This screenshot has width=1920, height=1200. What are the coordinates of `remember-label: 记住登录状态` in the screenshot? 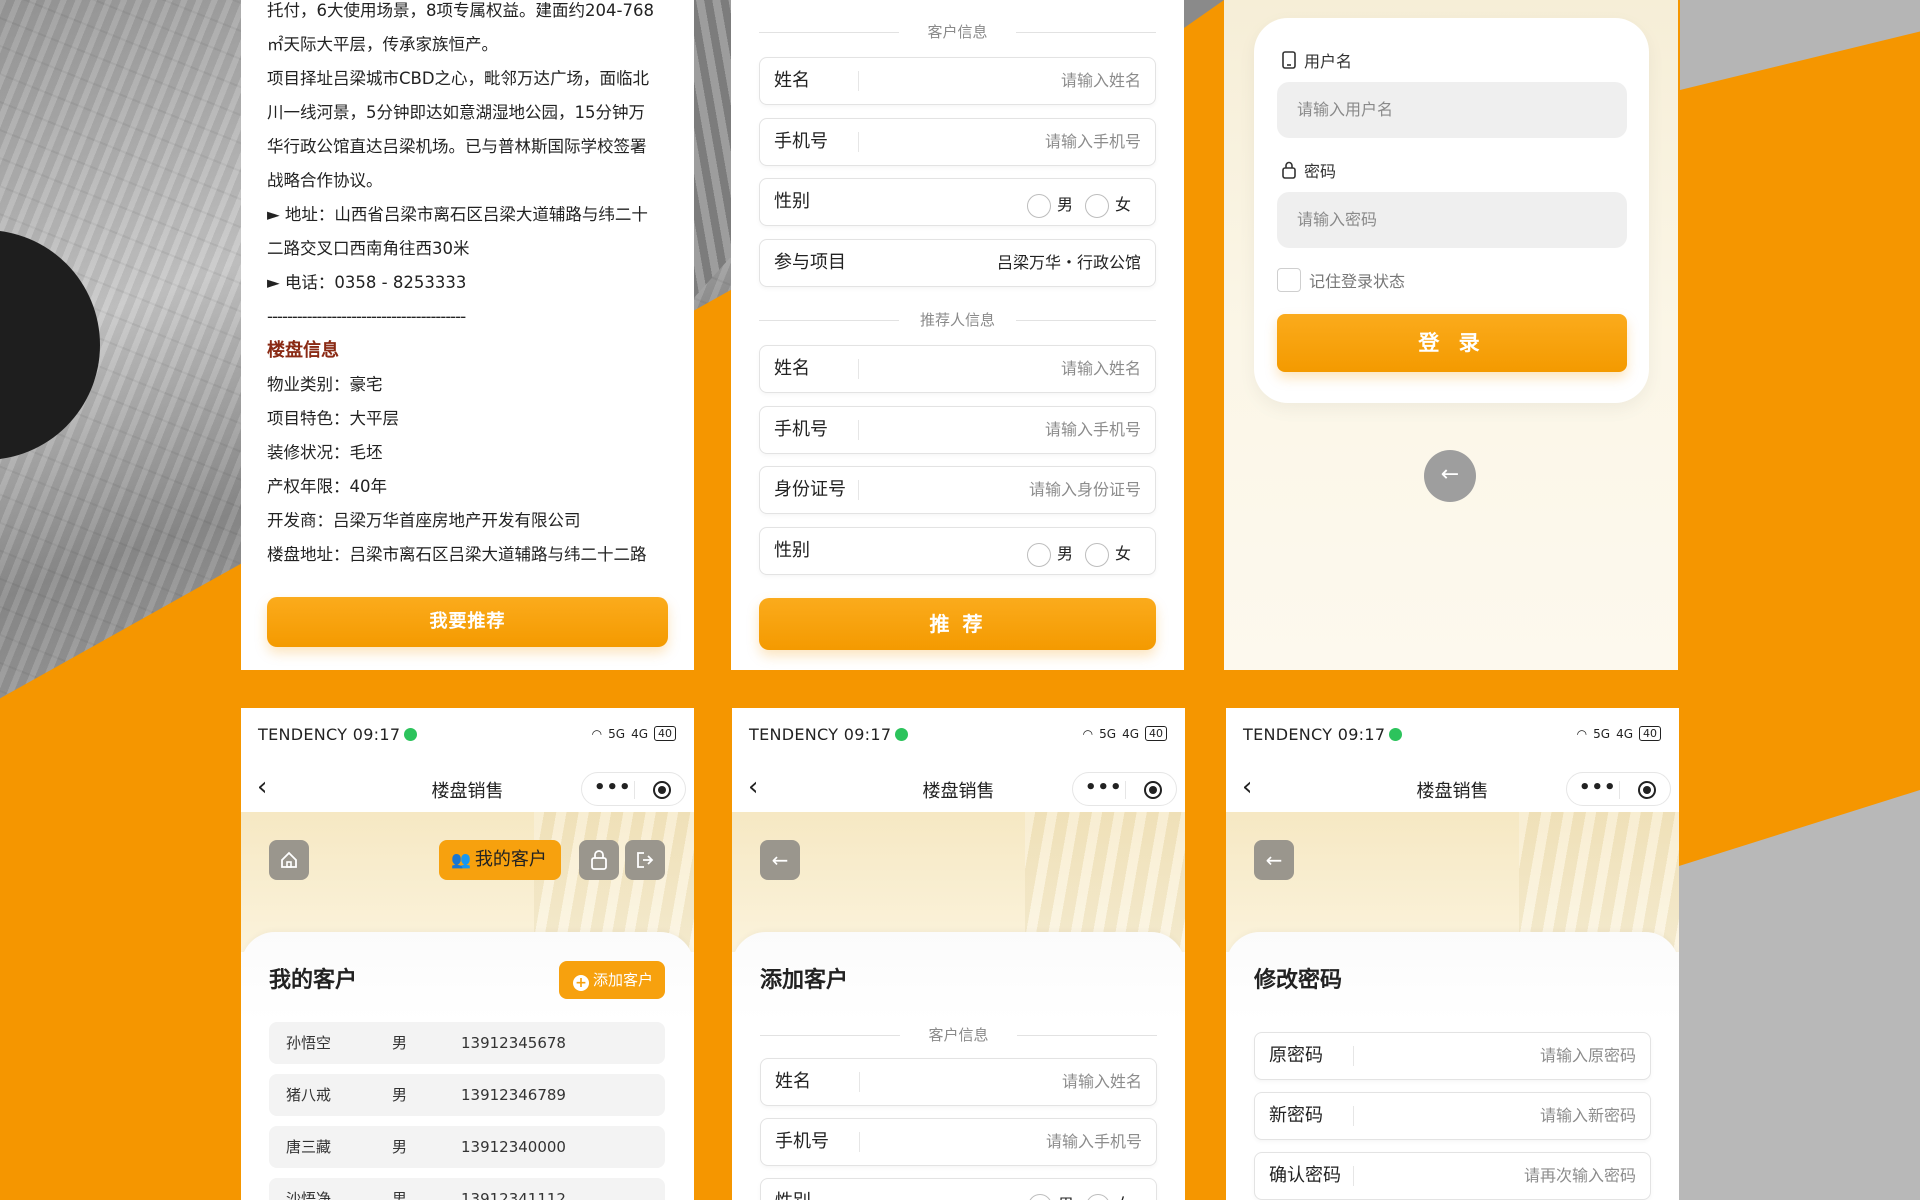 It's located at (1357, 281).